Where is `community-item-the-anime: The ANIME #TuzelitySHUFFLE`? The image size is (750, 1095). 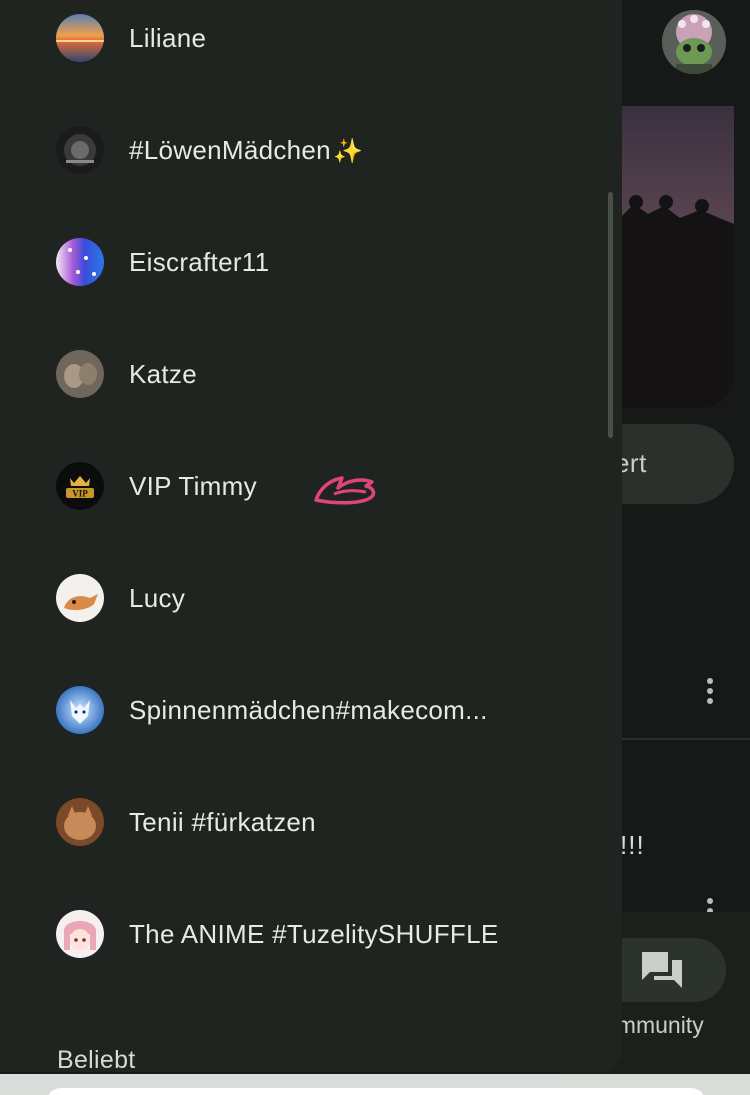 community-item-the-anime: The ANIME #TuzelitySHUFFLE is located at coordinates (300, 934).